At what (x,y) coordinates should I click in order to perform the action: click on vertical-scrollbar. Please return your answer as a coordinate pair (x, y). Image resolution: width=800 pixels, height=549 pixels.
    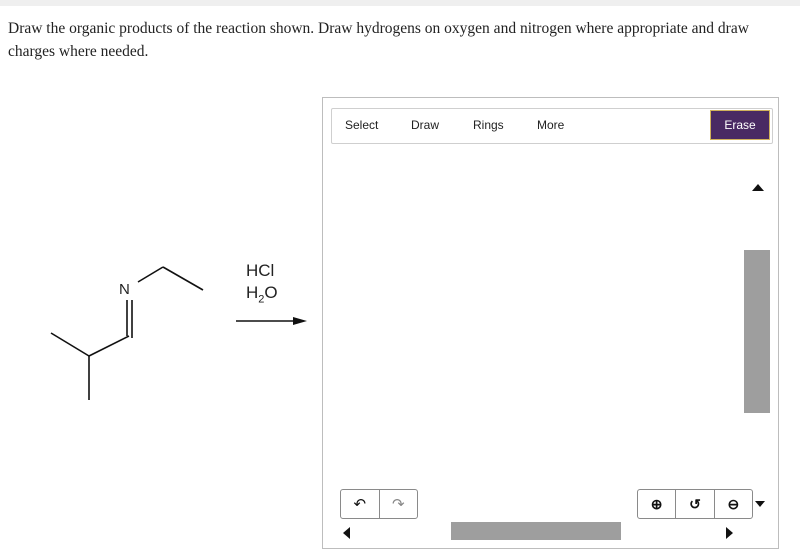
    Looking at the image, I should click on (758, 358).